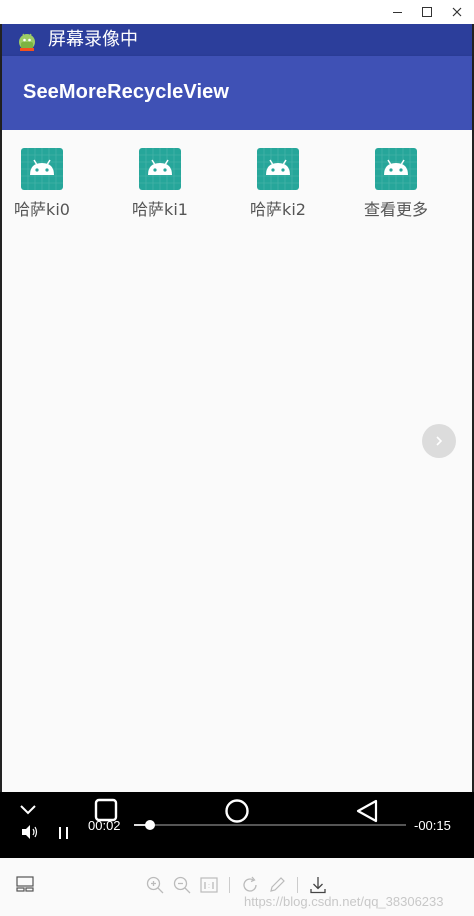 The image size is (474, 916). Describe the element at coordinates (42, 209) in the screenshot. I see `grid-item-label: 哈萨ki0` at that location.